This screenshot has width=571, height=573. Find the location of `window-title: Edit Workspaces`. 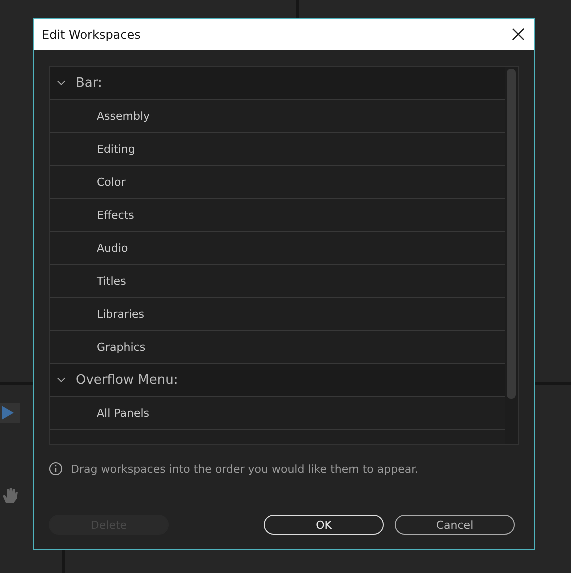

window-title: Edit Workspaces is located at coordinates (91, 35).